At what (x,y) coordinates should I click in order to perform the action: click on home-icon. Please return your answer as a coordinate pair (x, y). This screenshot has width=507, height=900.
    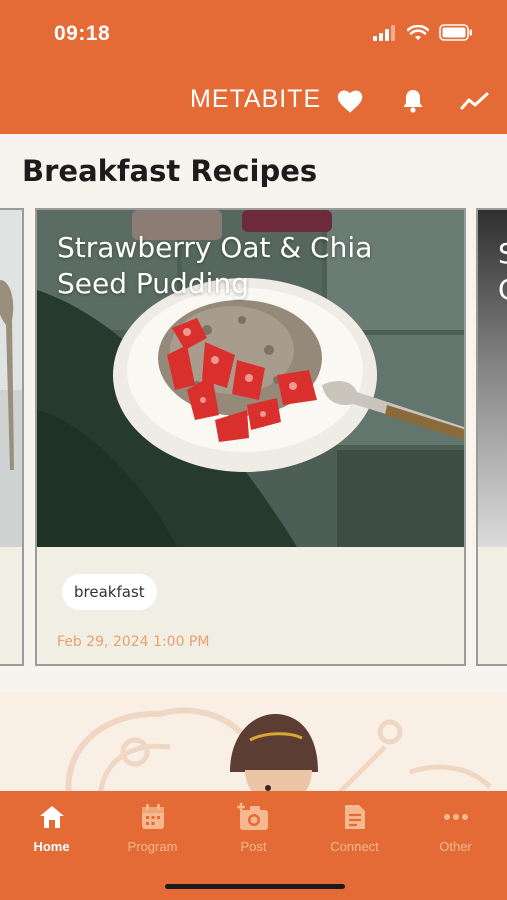
    Looking at the image, I should click on (51, 817).